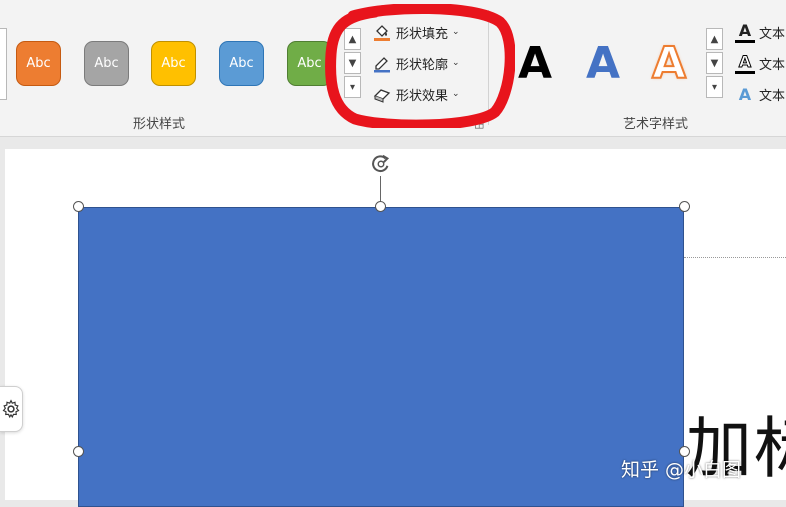 The width and height of the screenshot is (786, 507). What do you see at coordinates (38, 63) in the screenshot?
I see `shape-style-orange: Abc` at bounding box center [38, 63].